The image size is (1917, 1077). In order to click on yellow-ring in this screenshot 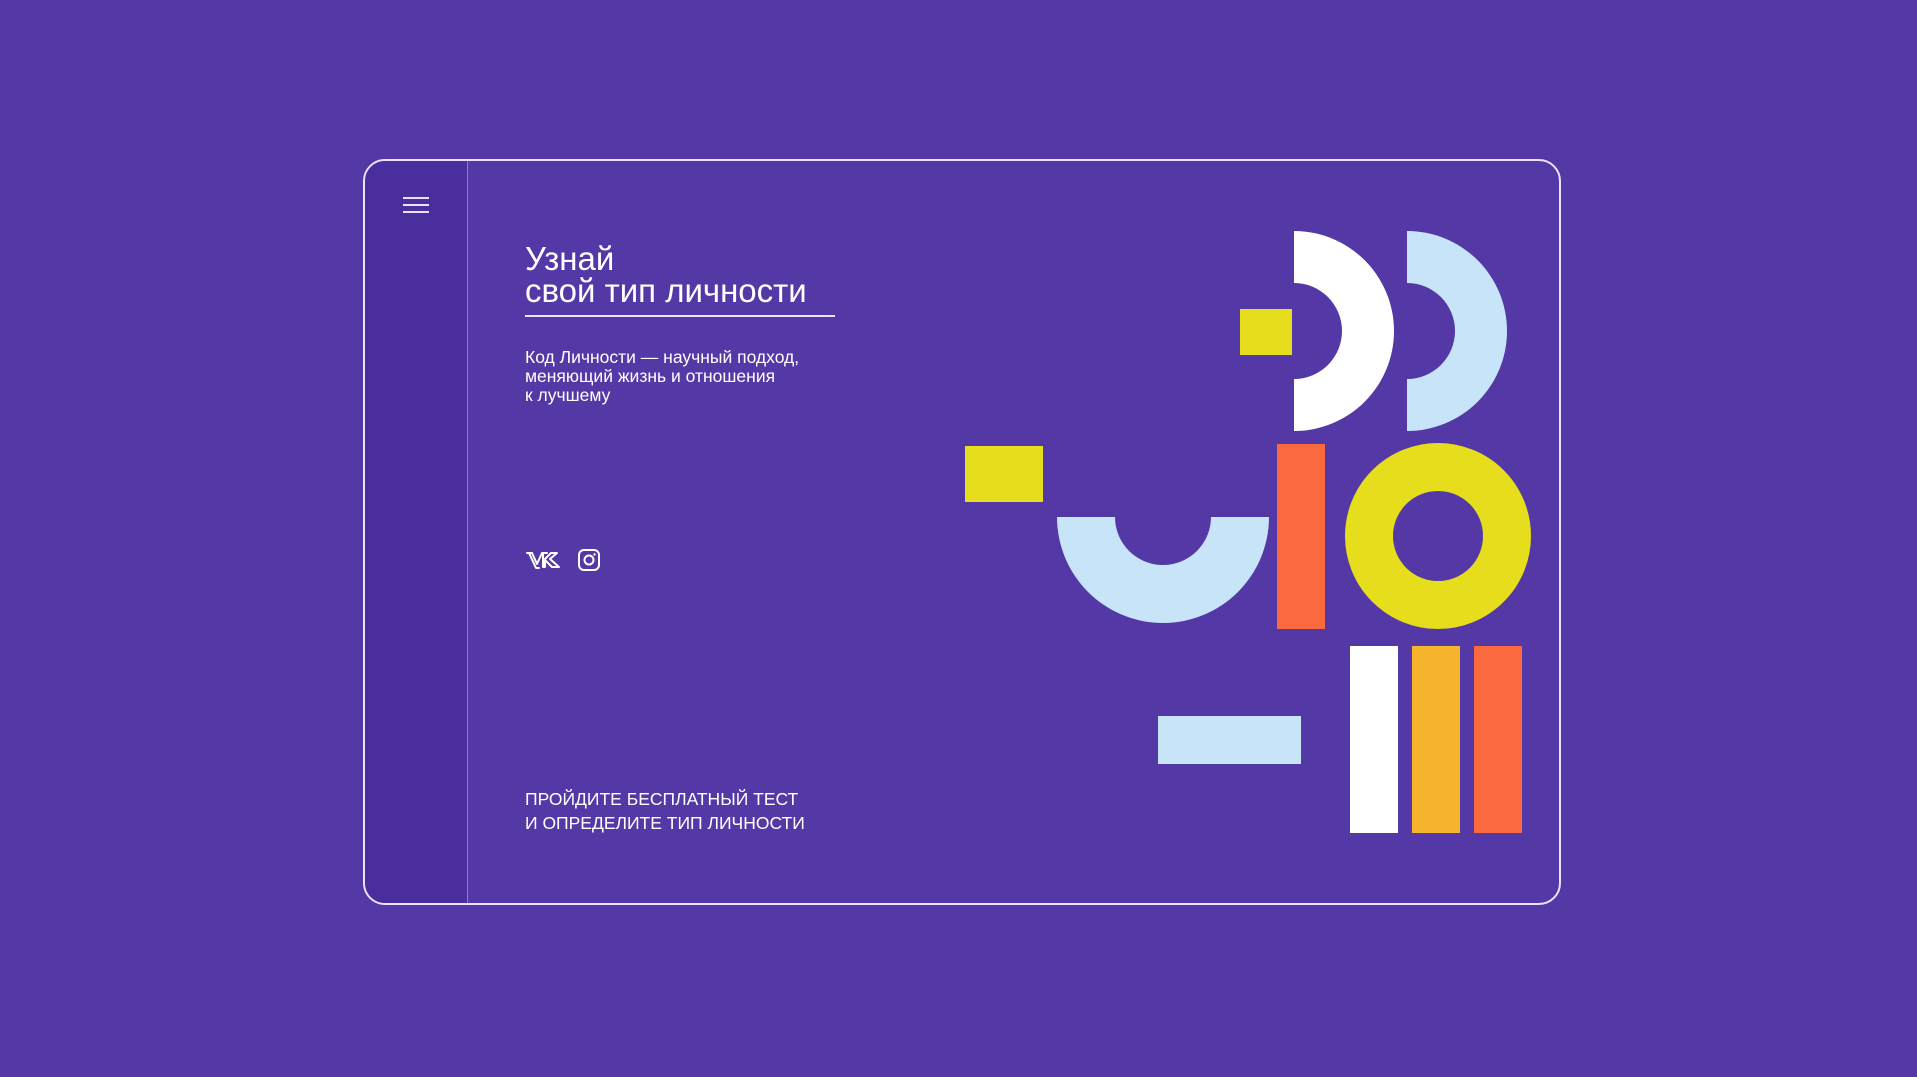, I will do `click(1438, 536)`.